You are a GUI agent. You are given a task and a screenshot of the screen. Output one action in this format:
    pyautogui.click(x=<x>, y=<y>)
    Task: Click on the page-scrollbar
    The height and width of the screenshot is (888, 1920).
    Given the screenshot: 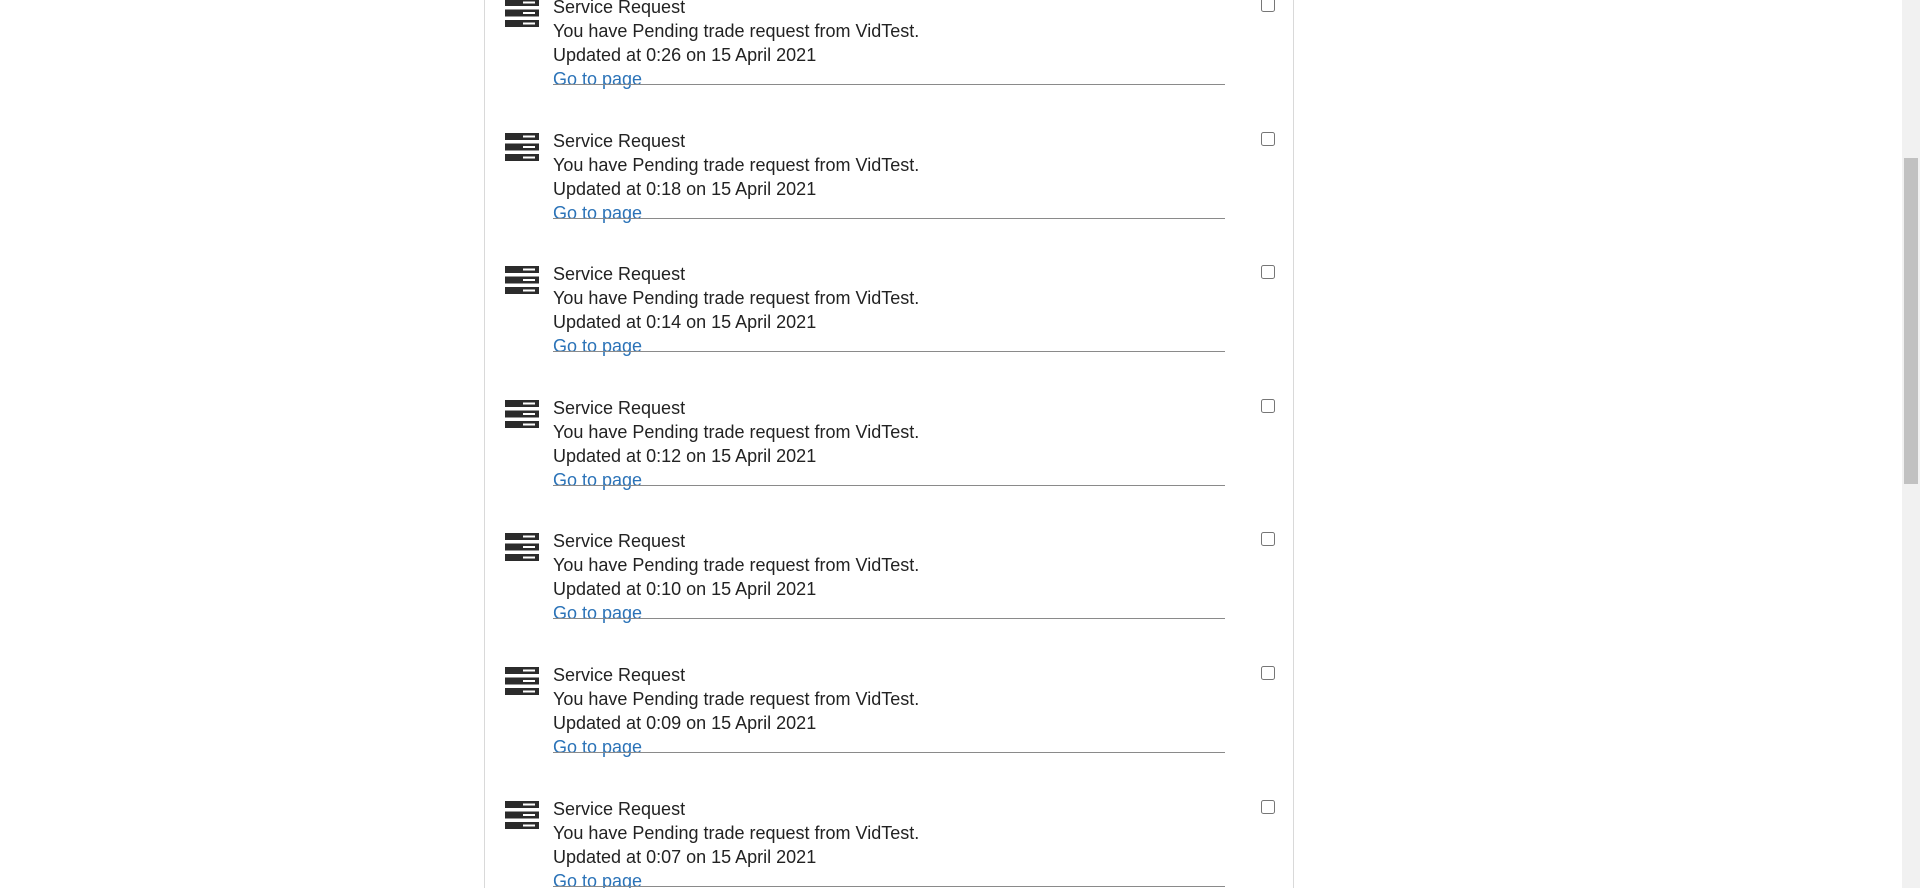 What is the action you would take?
    pyautogui.click(x=1911, y=444)
    